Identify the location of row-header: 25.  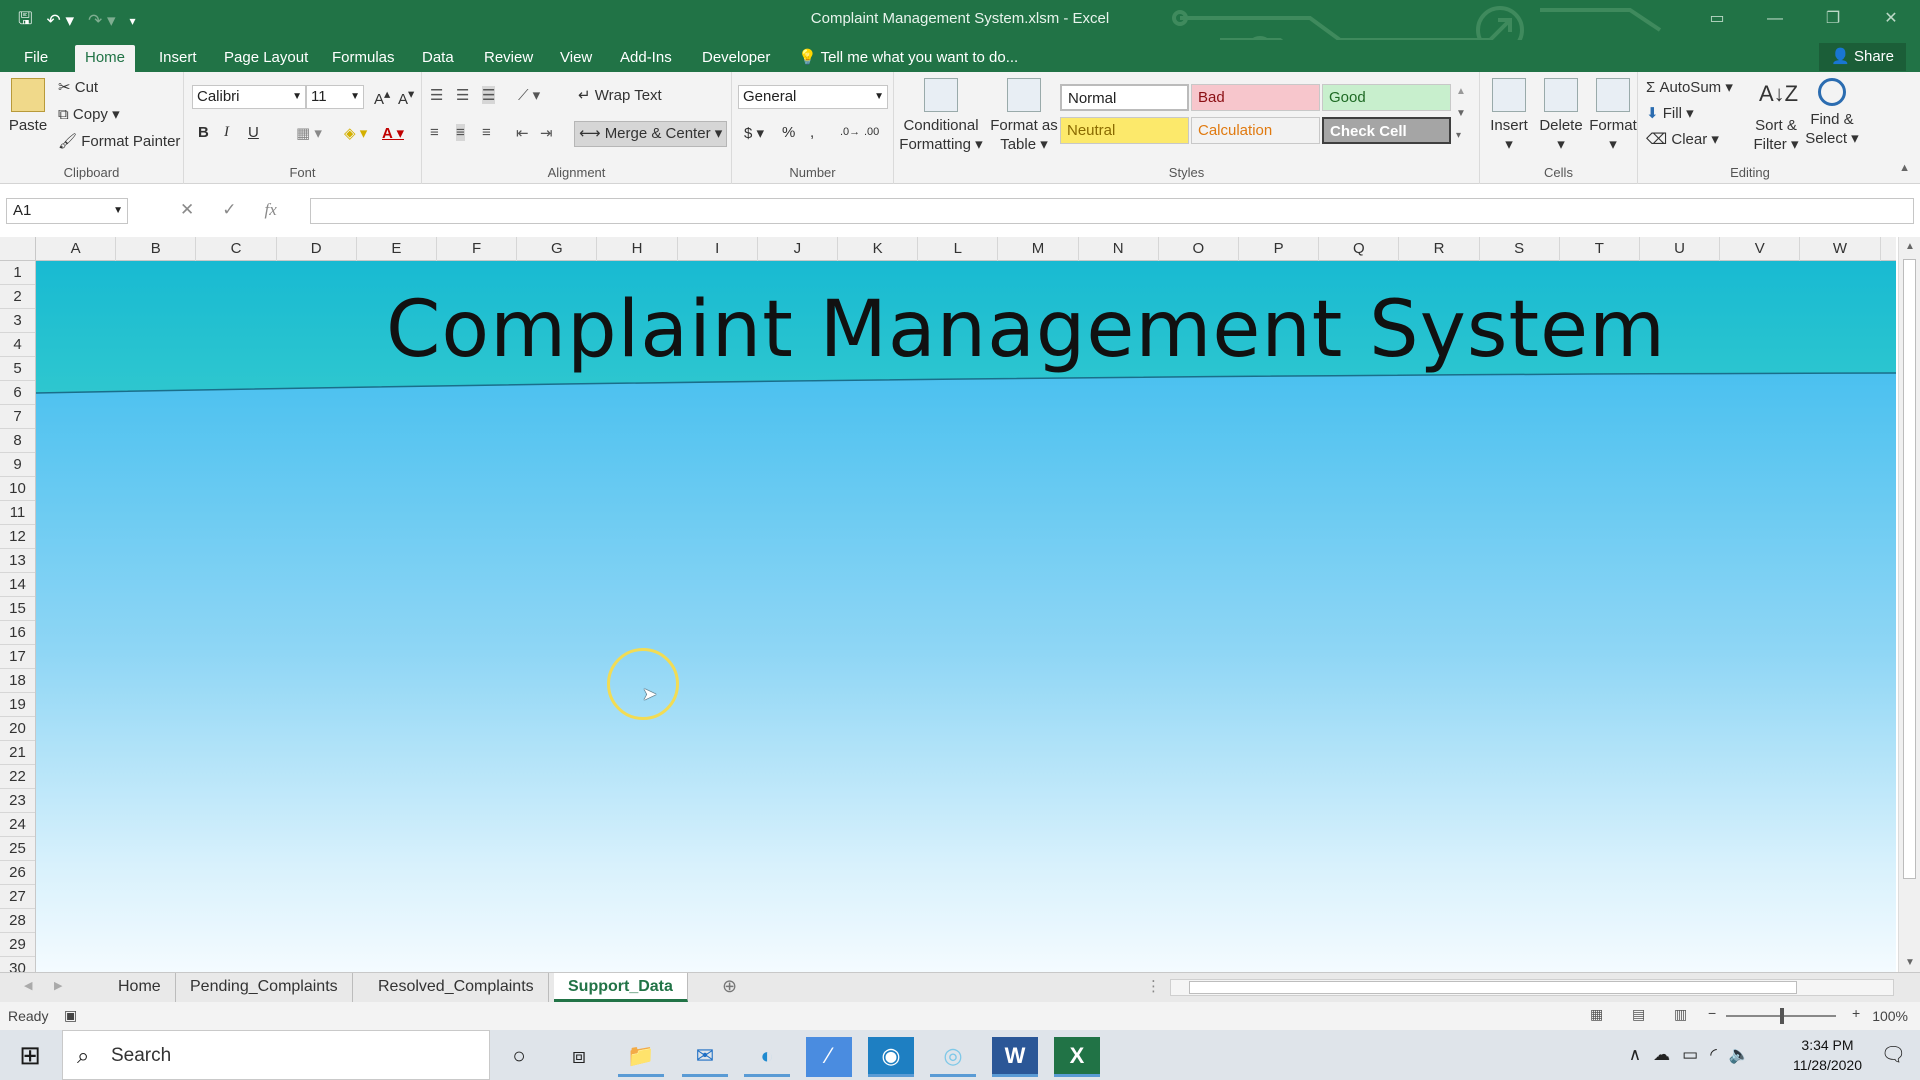
(17, 849).